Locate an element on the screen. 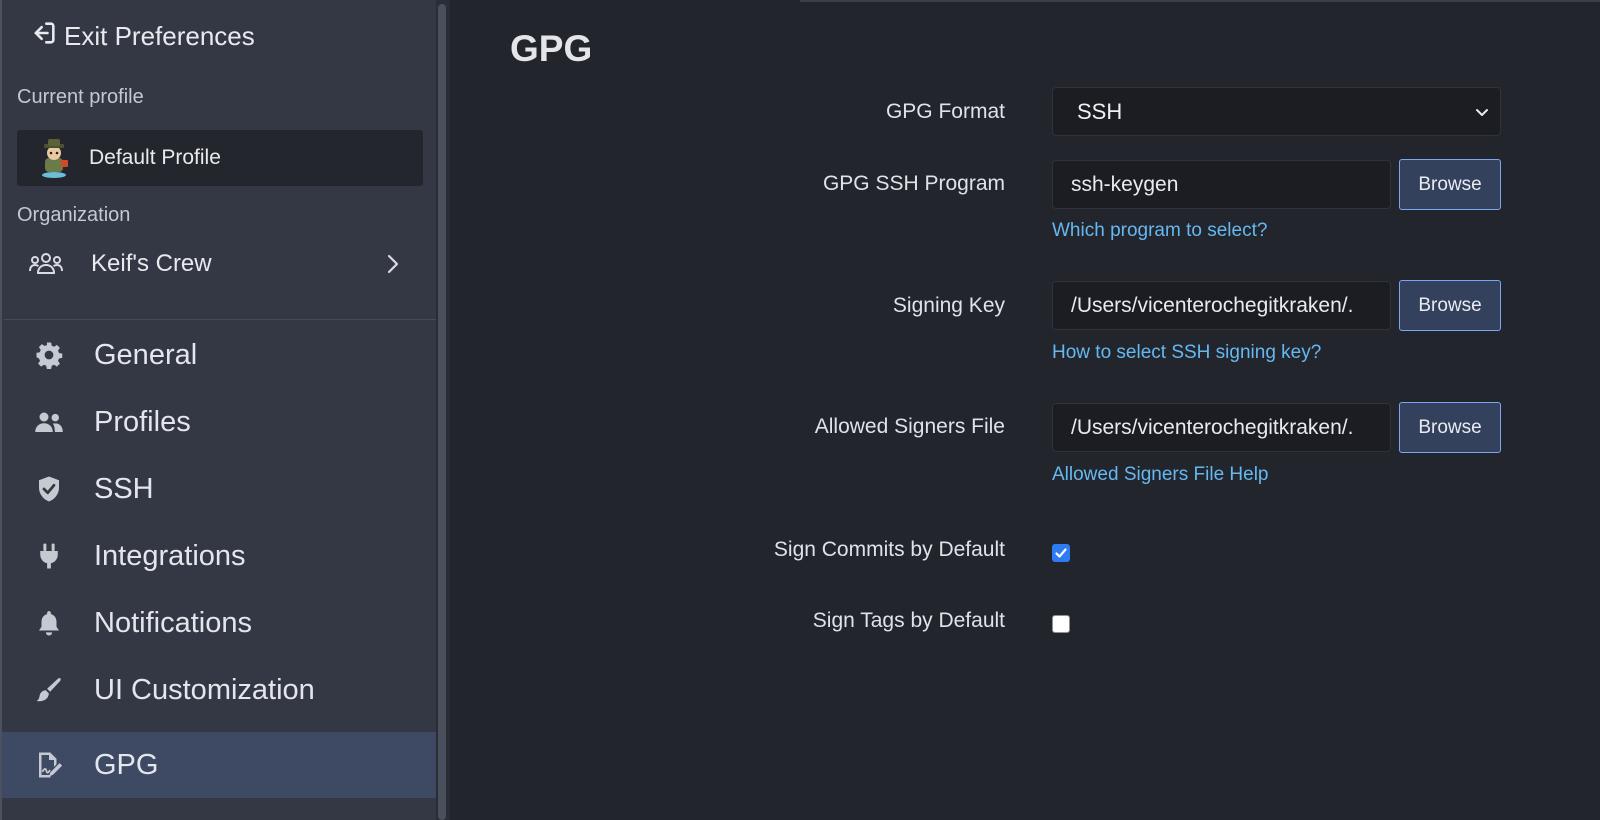 This screenshot has height=820, width=1600. signing-key-help-link: How to select SSH signing key? is located at coordinates (1186, 353).